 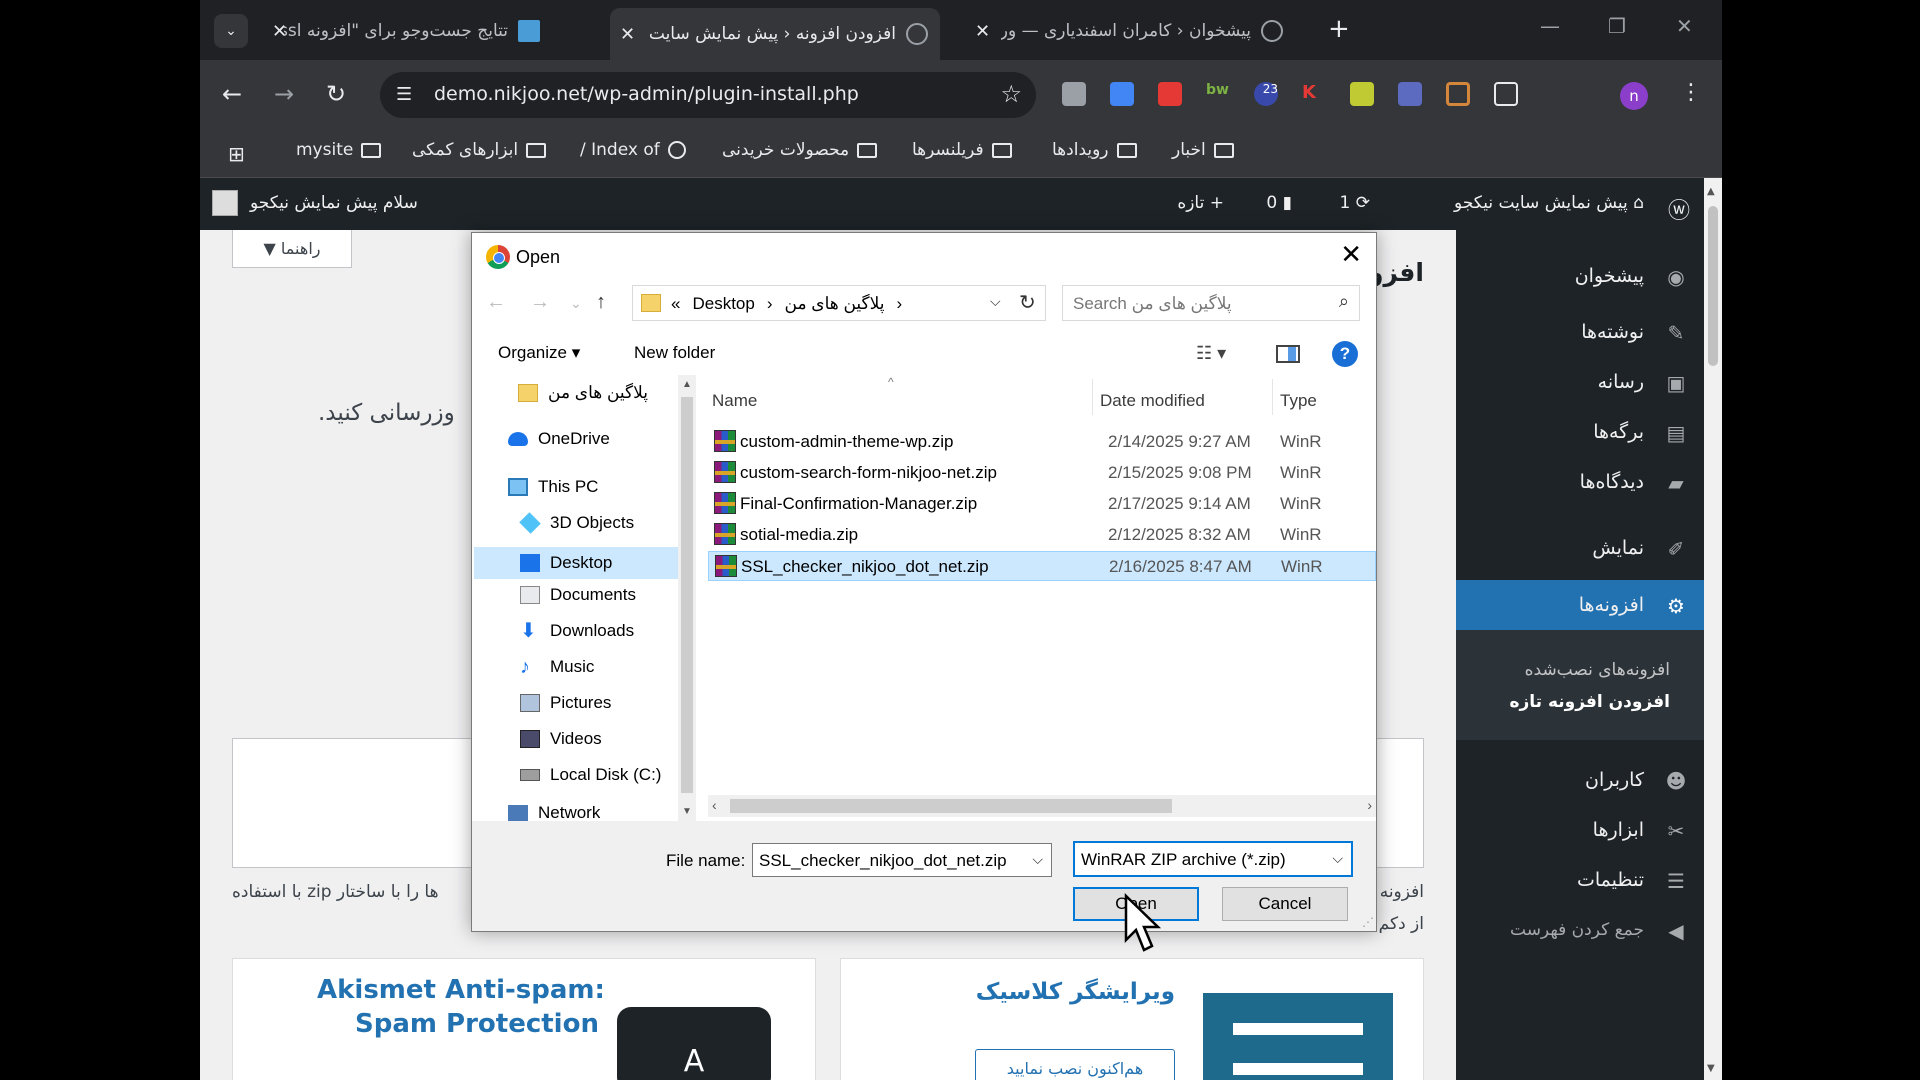 I want to click on account-greeting: سلام پیش نمایش نیکجو, so click(x=334, y=203).